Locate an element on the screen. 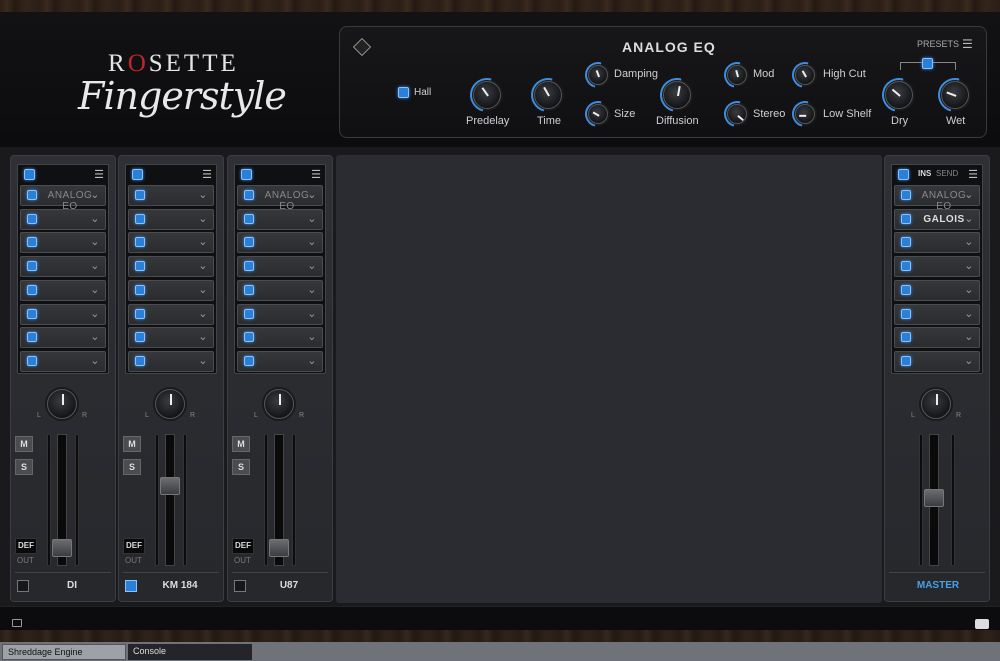  low-shelf-knob is located at coordinates (805, 114).